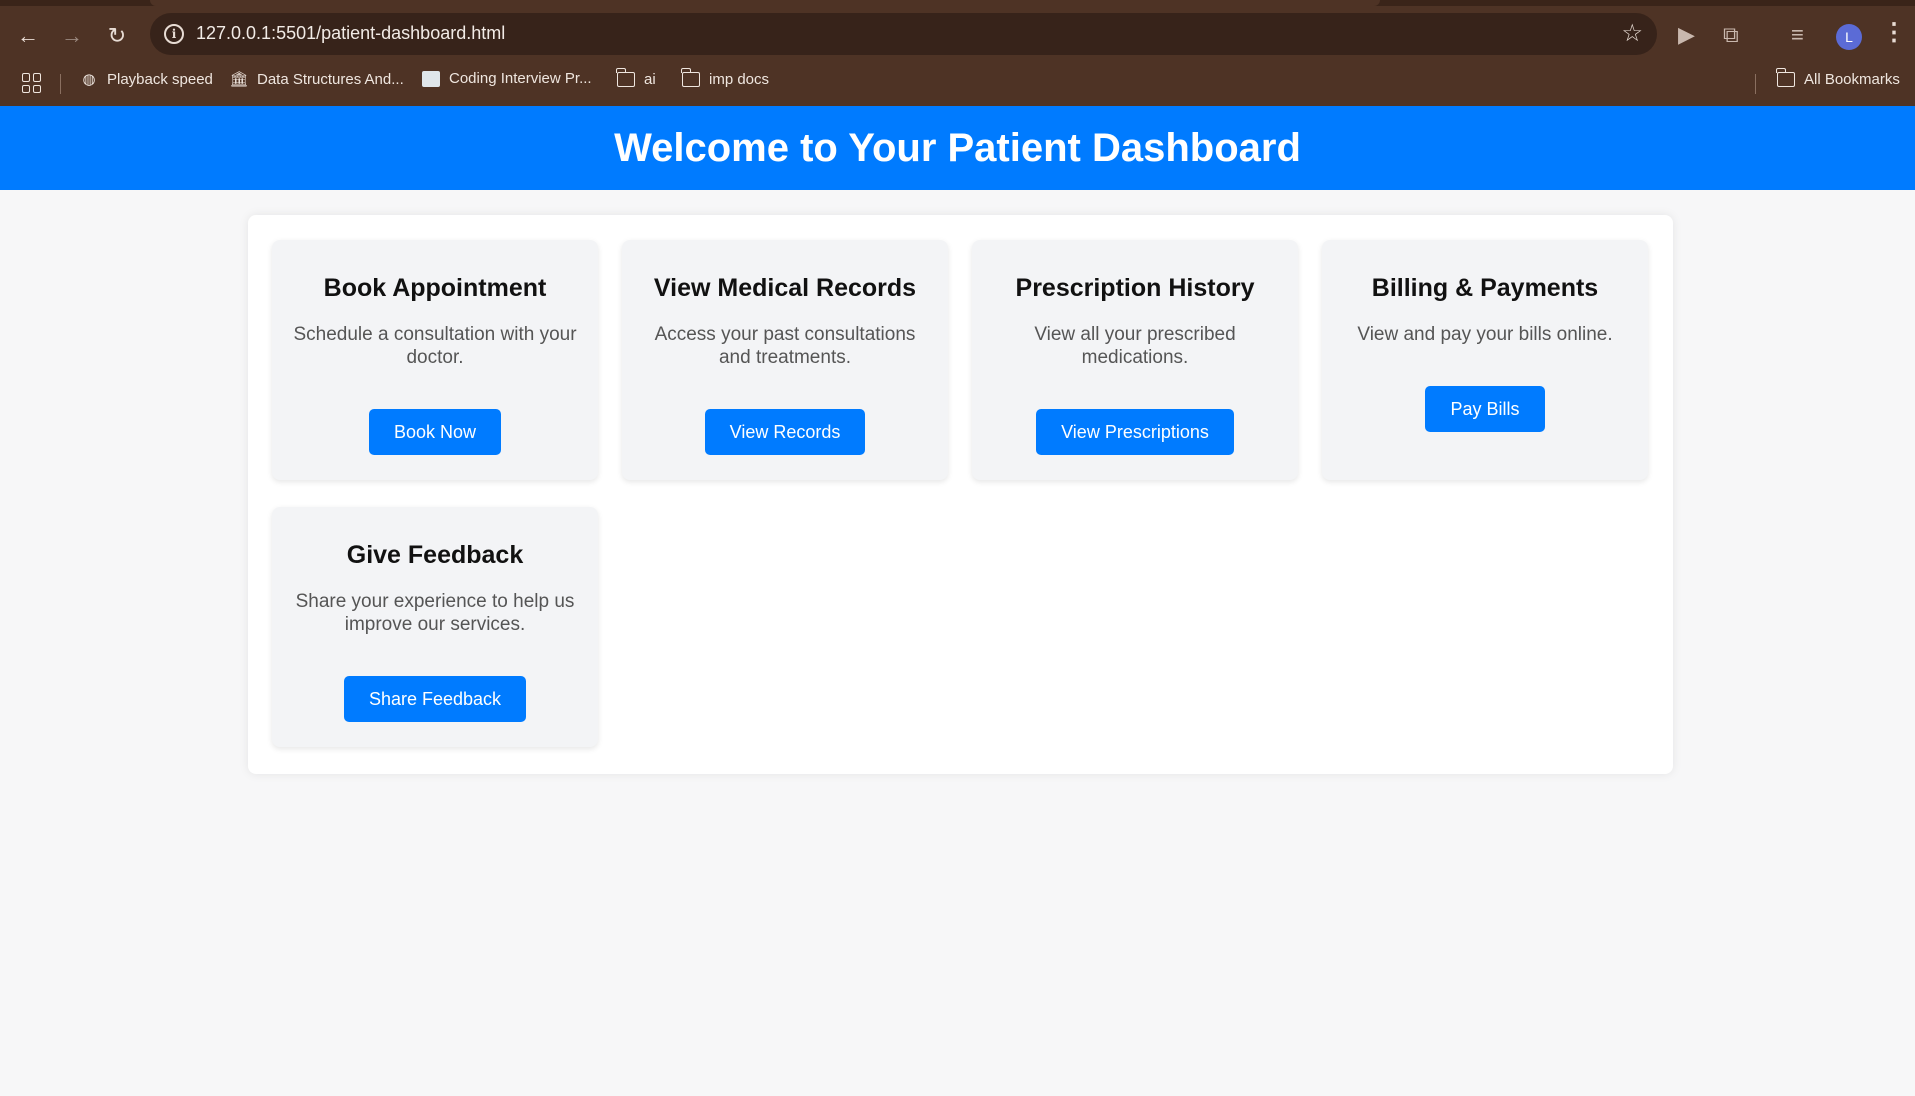 The width and height of the screenshot is (1915, 1096). I want to click on avatar-letter: L, so click(1849, 37).